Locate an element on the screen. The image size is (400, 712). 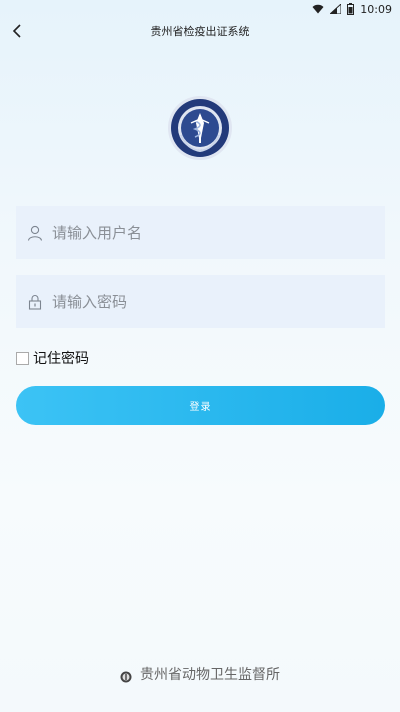
remember-label: 记住密码 is located at coordinates (61, 359).